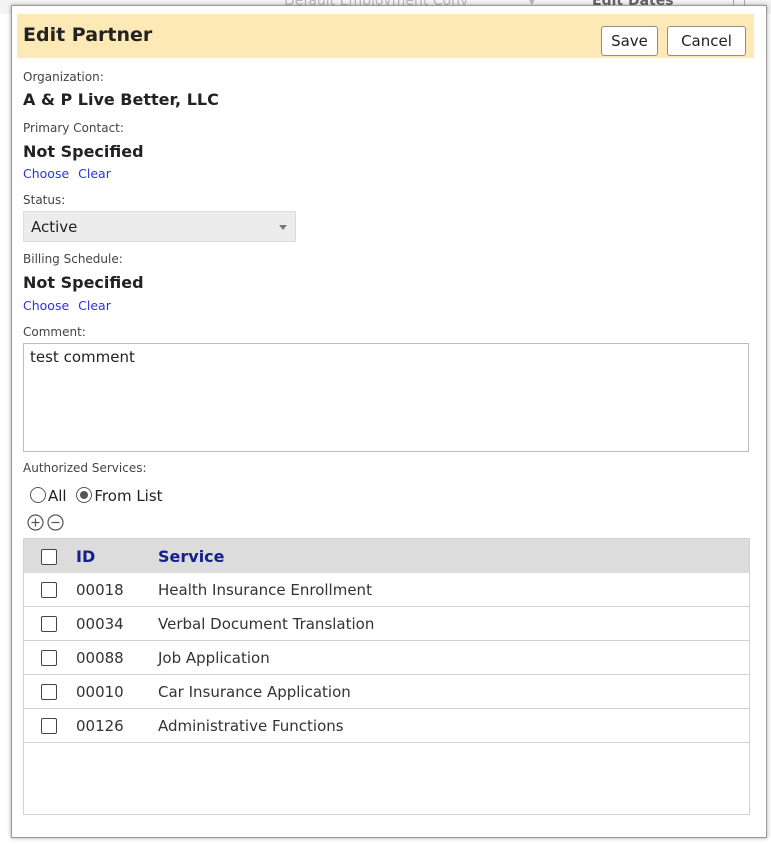 The width and height of the screenshot is (771, 844). I want to click on primary-contact-choose-link: Choose, so click(46, 173).